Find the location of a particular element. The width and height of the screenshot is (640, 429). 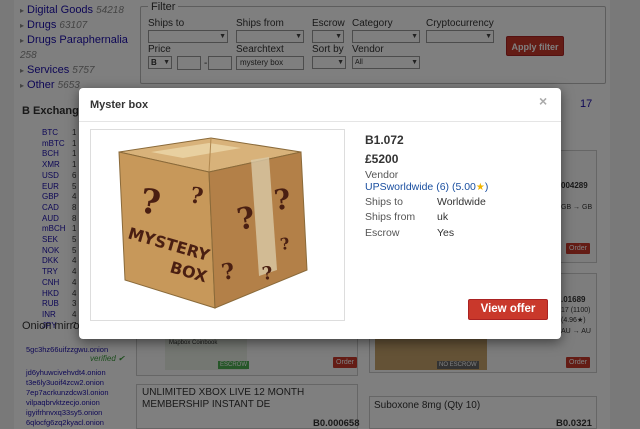

vendor-sales: (6) is located at coordinates (443, 187).